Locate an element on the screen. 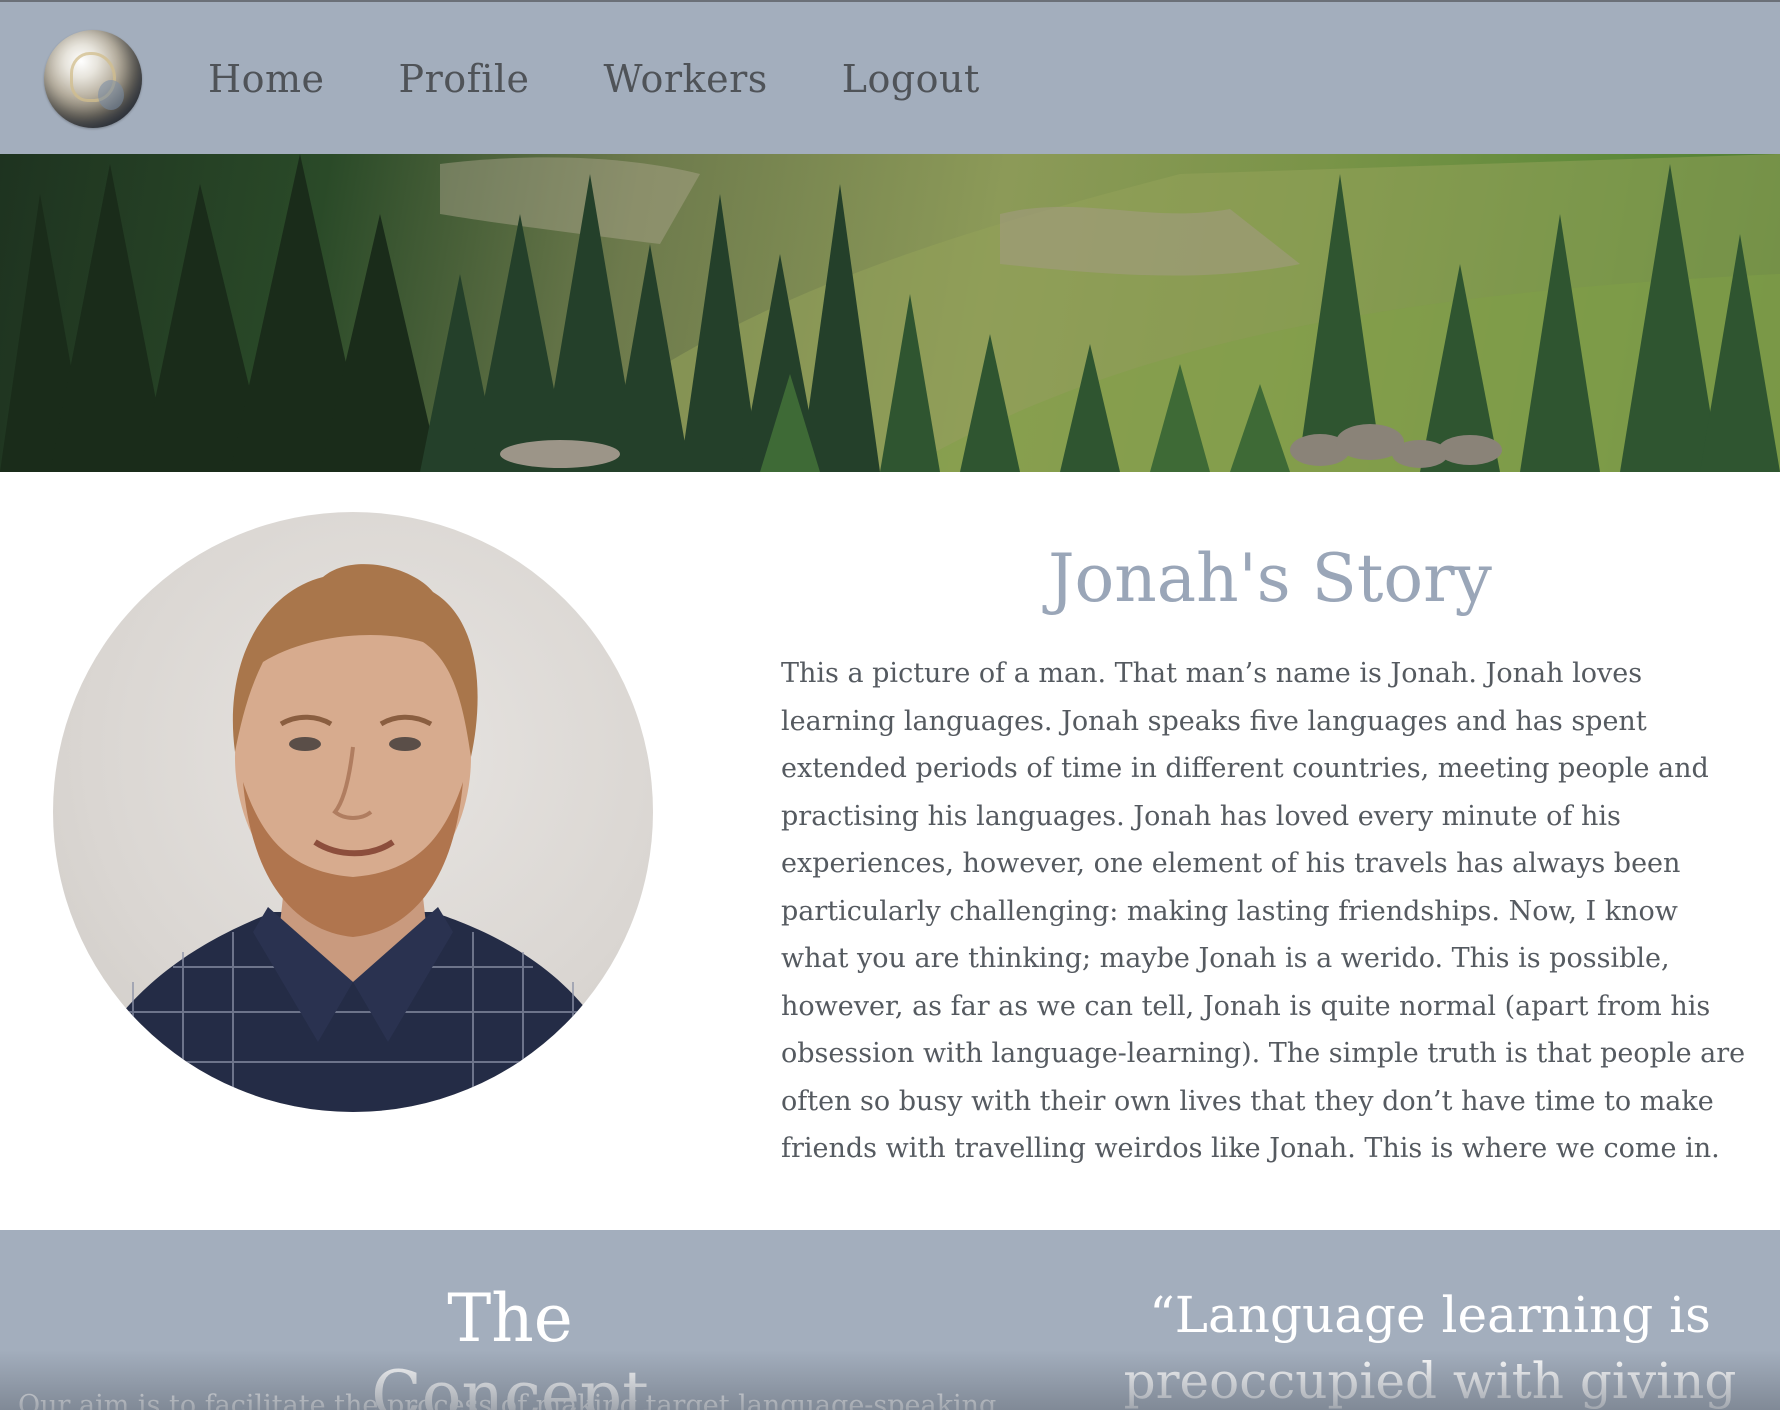 The image size is (1780, 1410). nav-home-link: Home is located at coordinates (266, 79).